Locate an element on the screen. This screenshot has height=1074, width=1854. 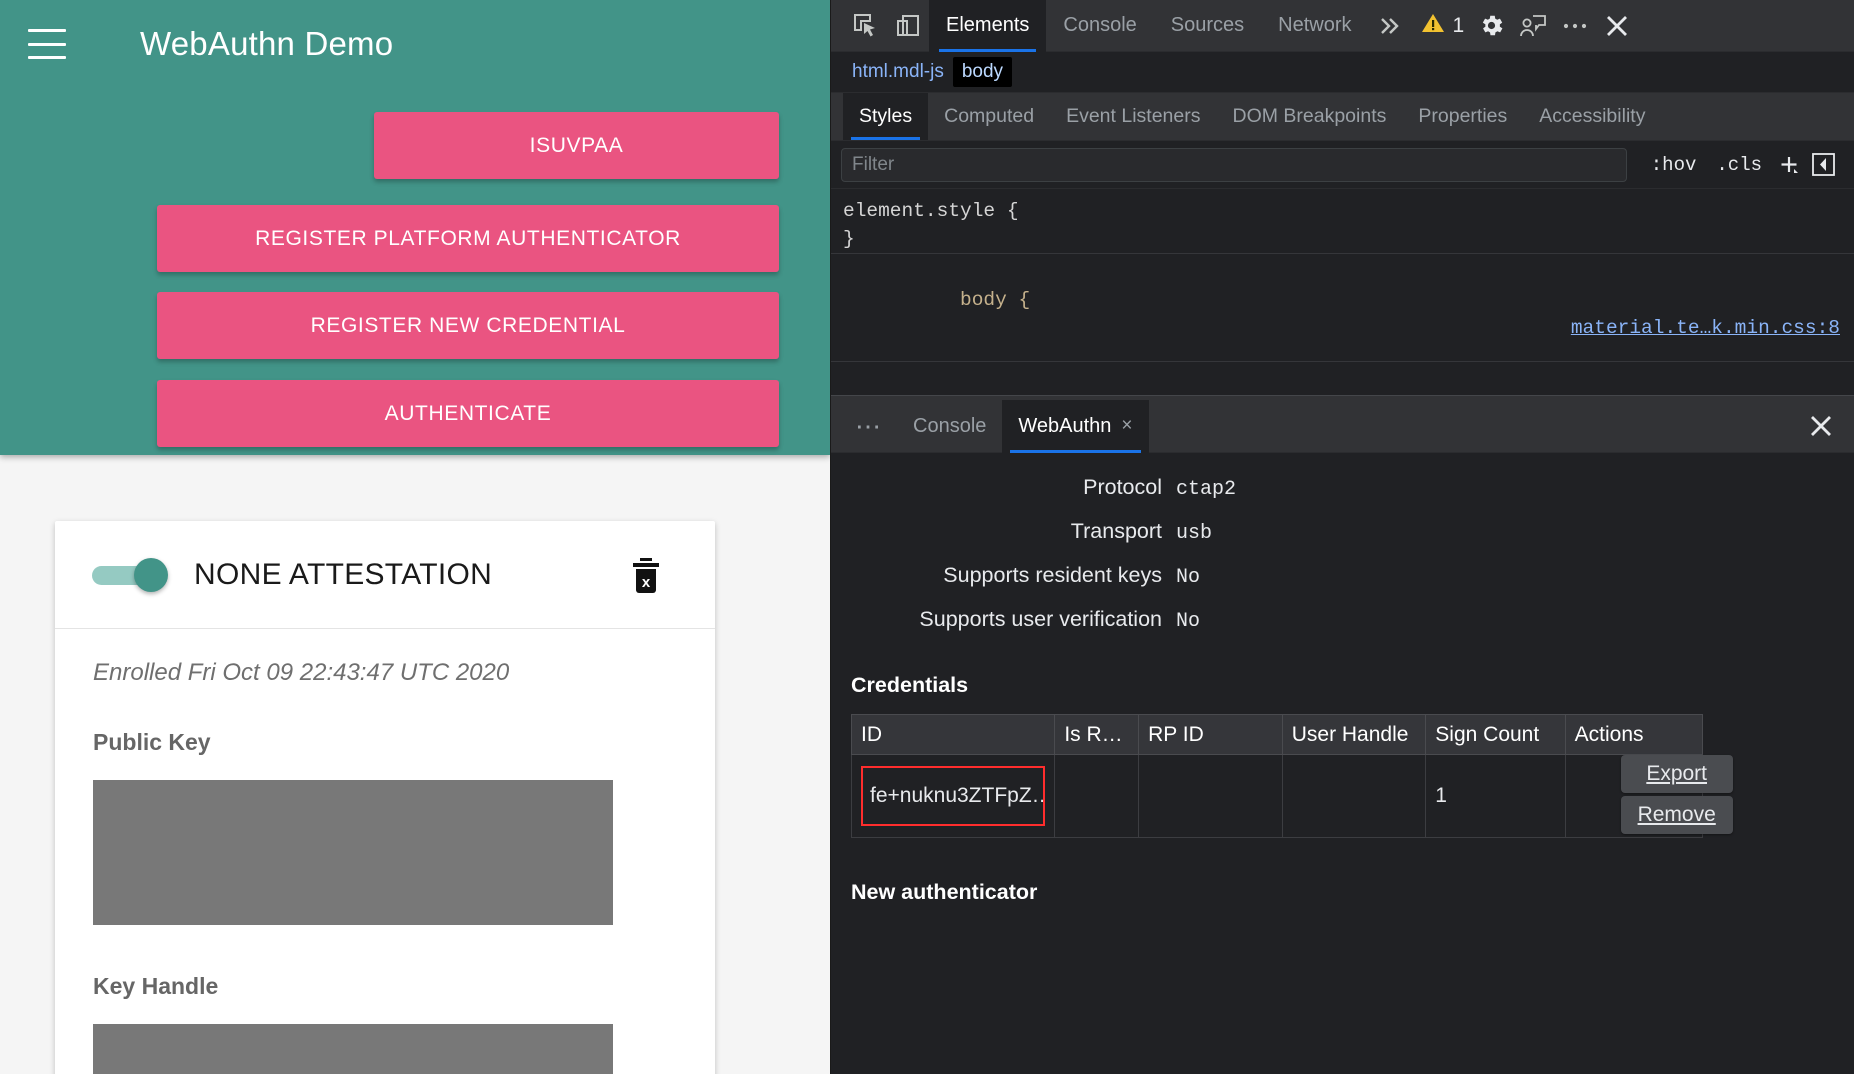
tab-accessibility: Accessibility is located at coordinates (1592, 116).